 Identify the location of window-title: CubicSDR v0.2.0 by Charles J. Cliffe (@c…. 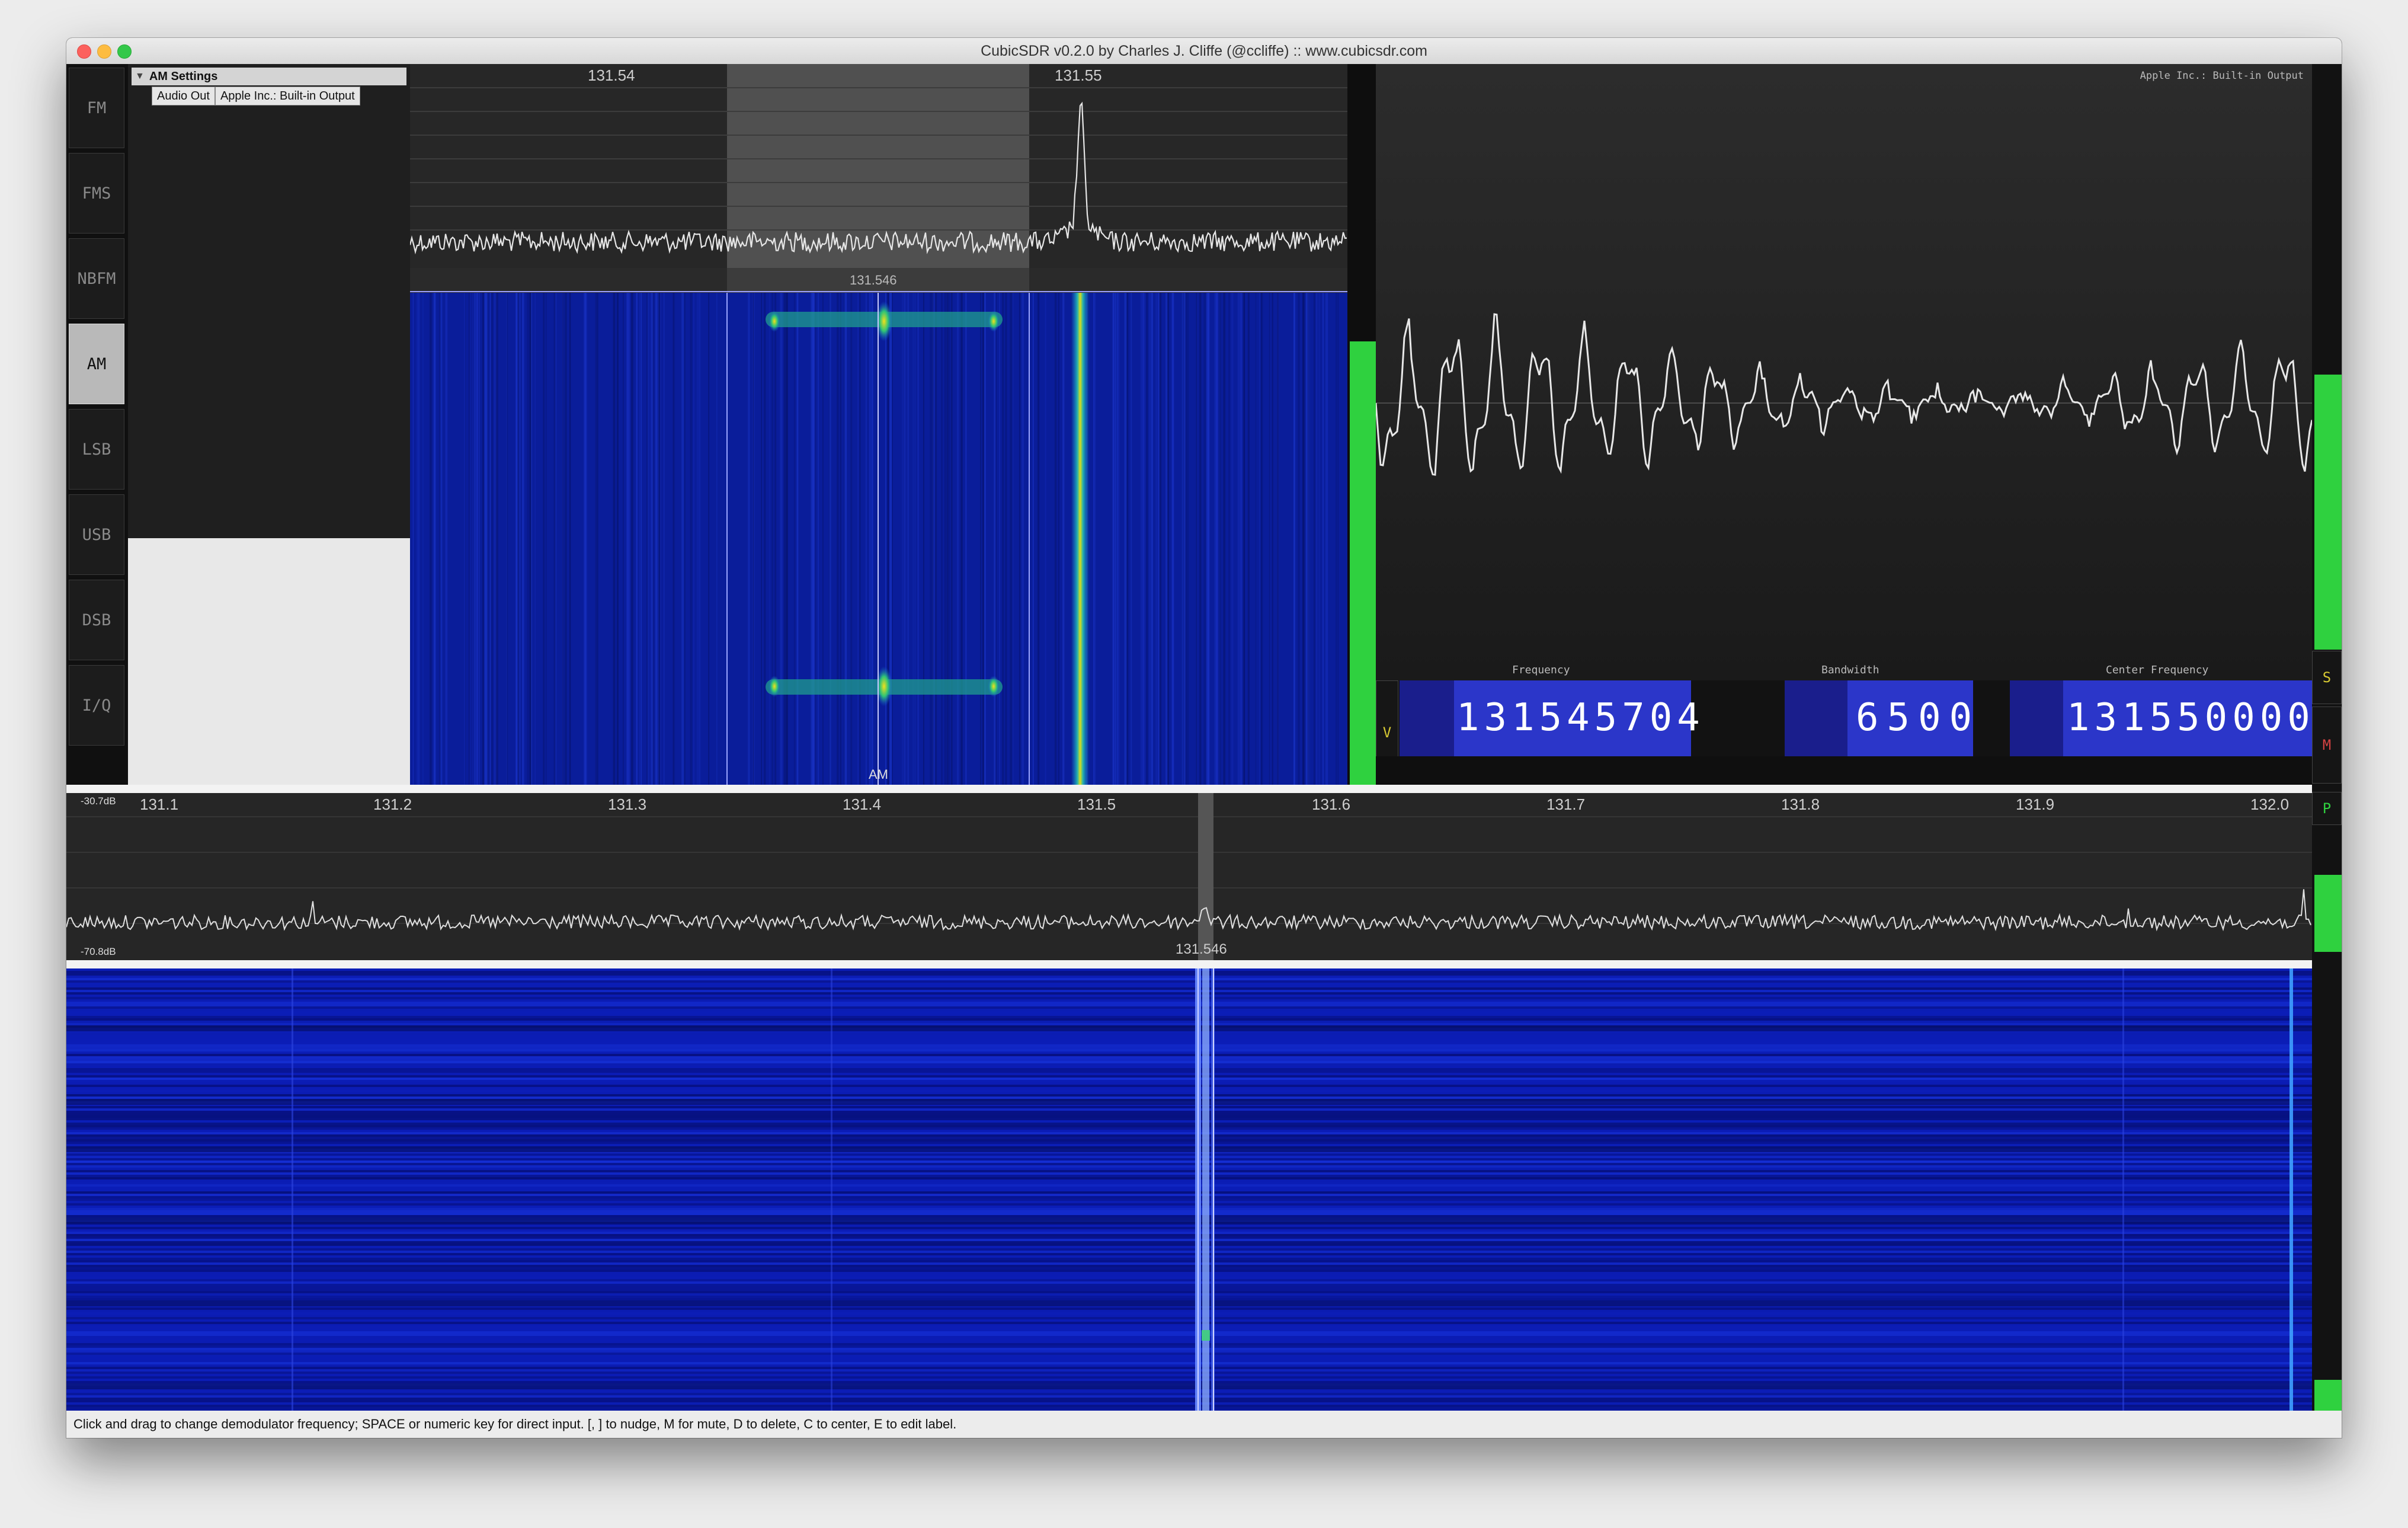
(1204, 51).